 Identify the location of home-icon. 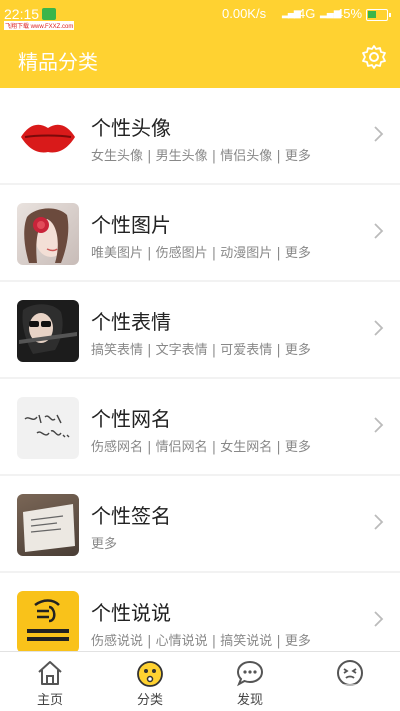
(50, 673).